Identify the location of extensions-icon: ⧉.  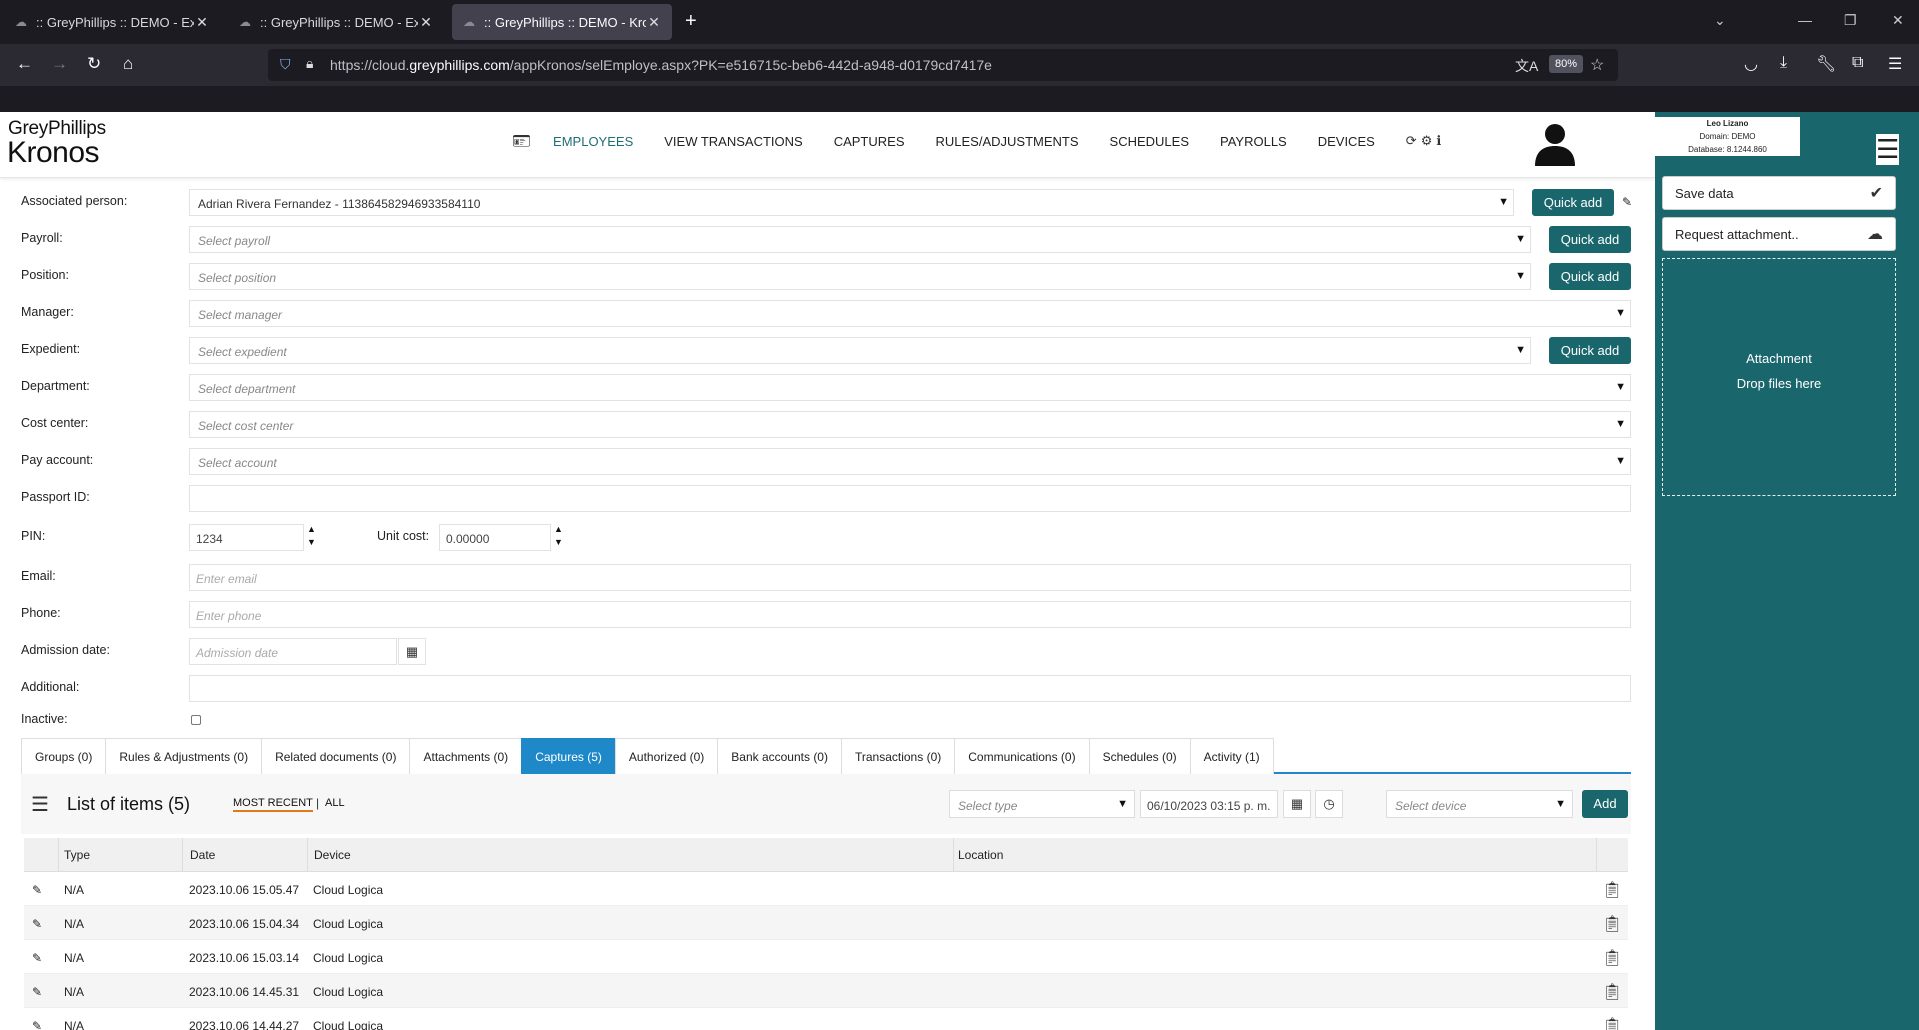
(1857, 63).